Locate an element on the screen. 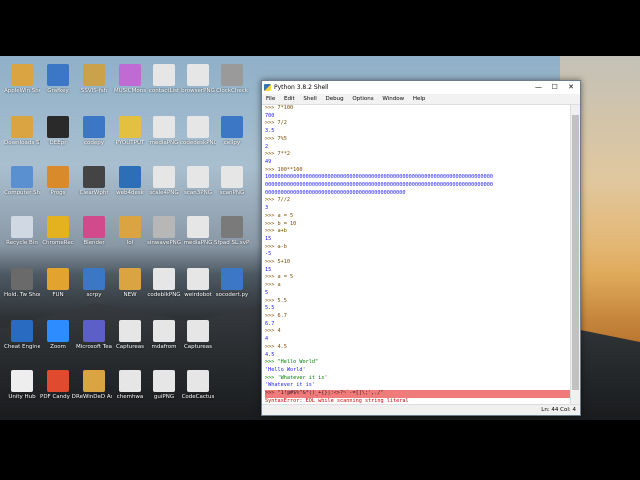 The image size is (640, 480). close-button: ✕ is located at coordinates (571, 87).